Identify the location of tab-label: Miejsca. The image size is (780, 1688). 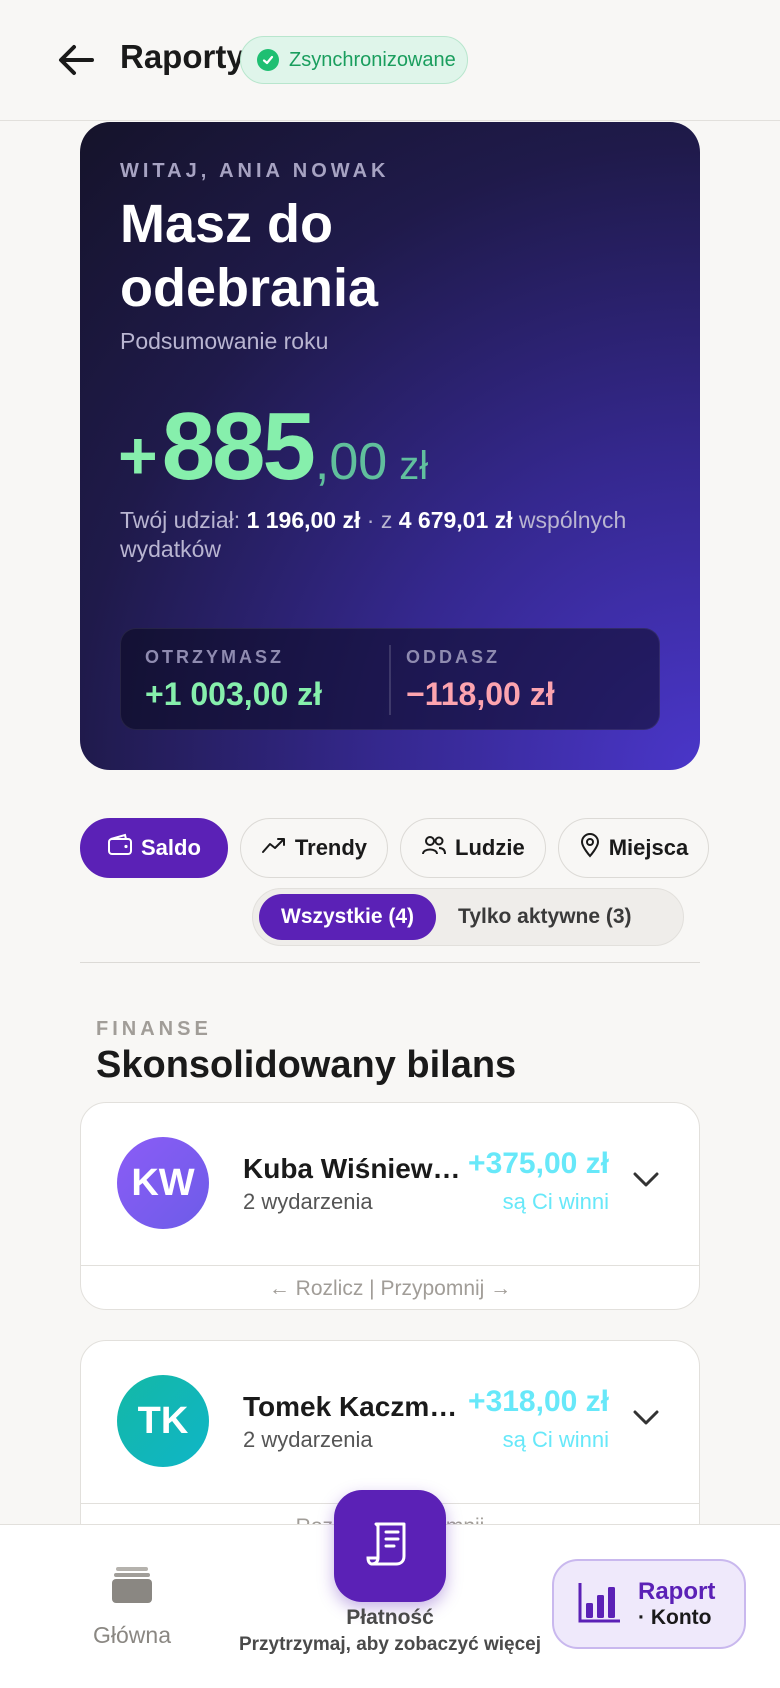
(648, 847).